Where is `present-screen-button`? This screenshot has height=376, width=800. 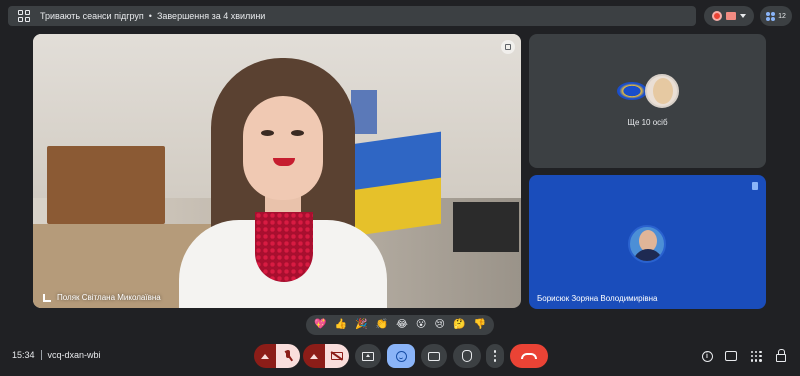
present-screen-button is located at coordinates (368, 356).